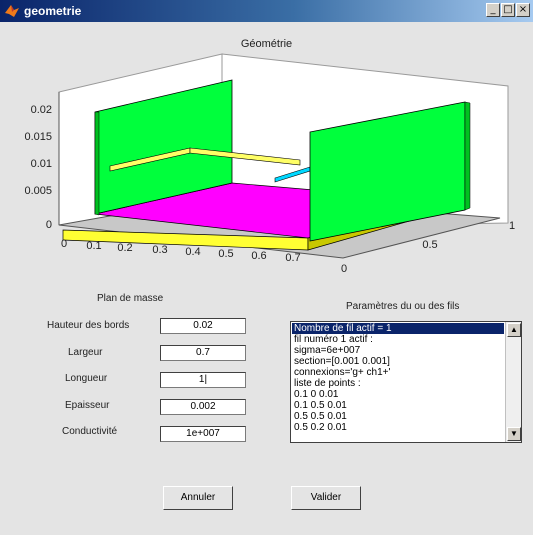 The image size is (533, 535). Describe the element at coordinates (493, 10) in the screenshot. I see `minimize-button: _` at that location.